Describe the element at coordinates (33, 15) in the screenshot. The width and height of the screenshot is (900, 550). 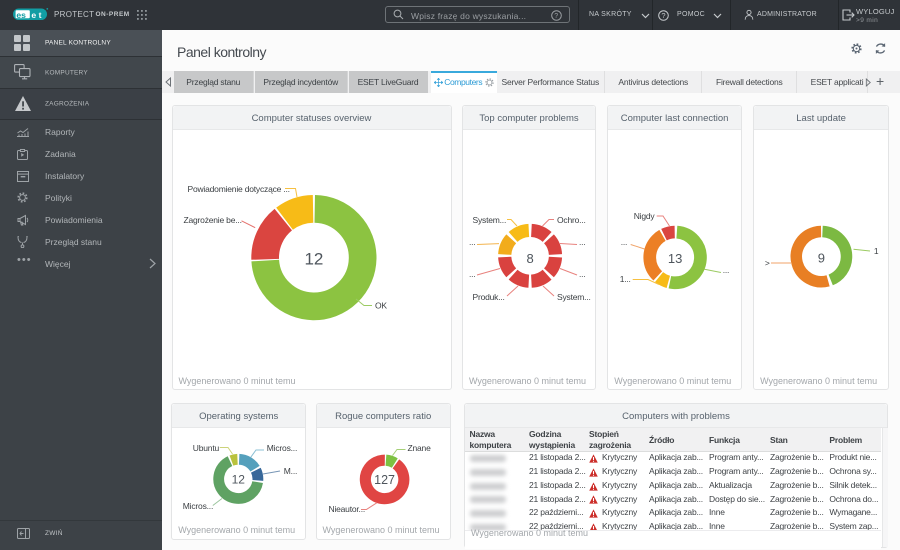
I see `svg-text: e` at that location.